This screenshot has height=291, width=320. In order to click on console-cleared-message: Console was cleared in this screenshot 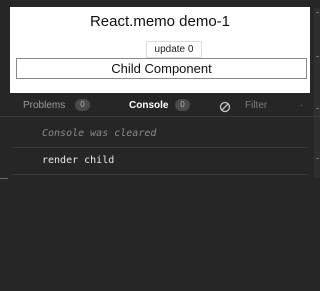, I will do `click(99, 133)`.